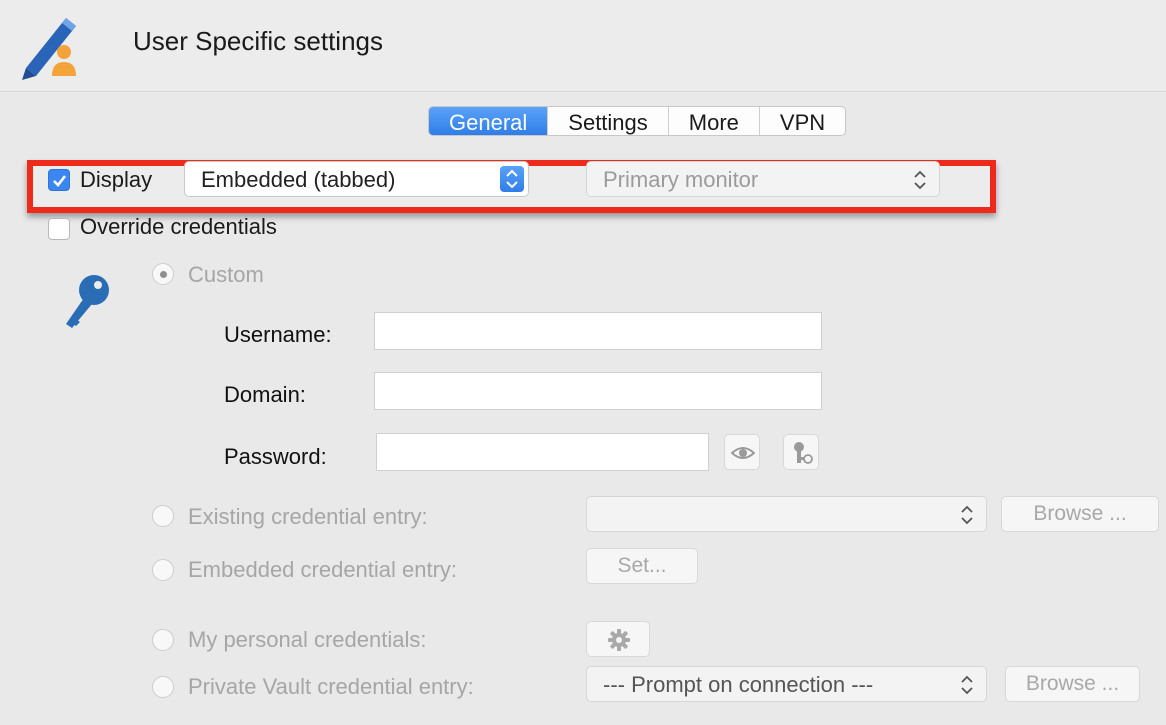 The height and width of the screenshot is (725, 1166). What do you see at coordinates (49, 49) in the screenshot?
I see `pen-user-icon` at bounding box center [49, 49].